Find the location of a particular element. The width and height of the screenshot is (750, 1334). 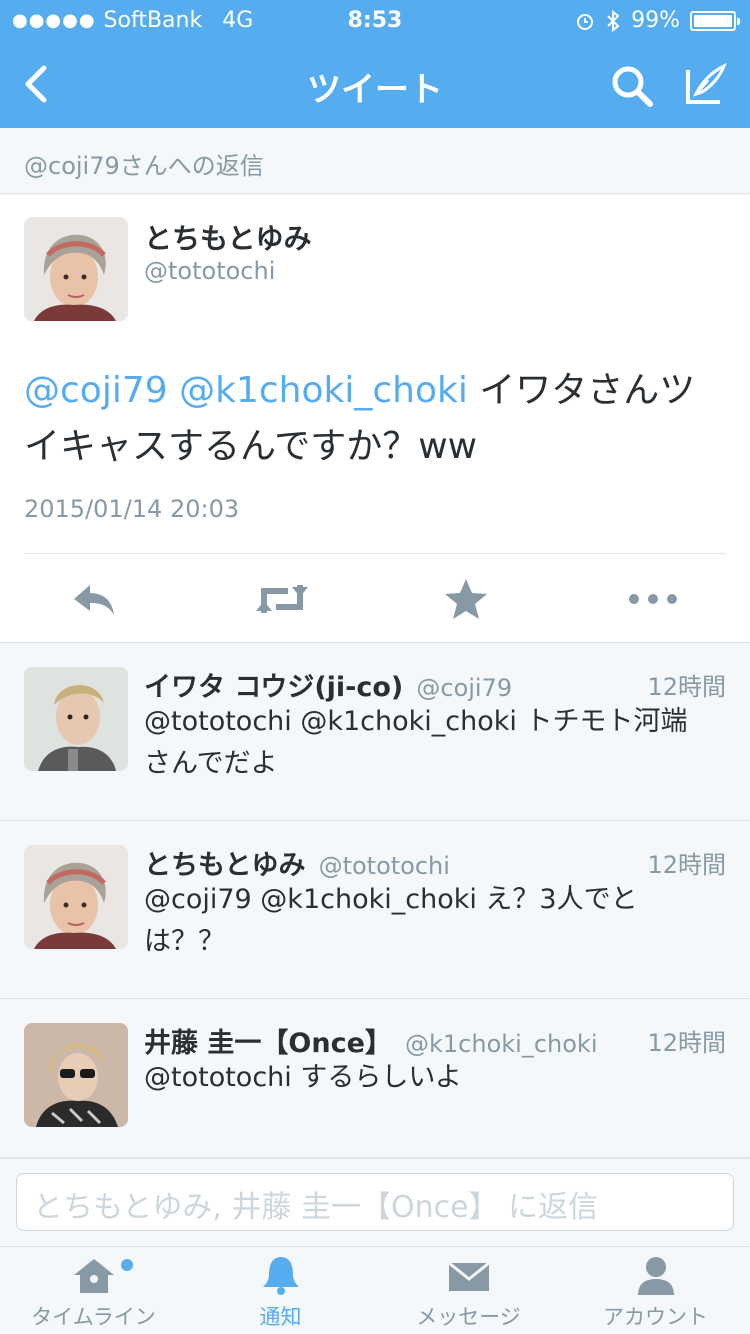

reply-icon is located at coordinates (94, 599).